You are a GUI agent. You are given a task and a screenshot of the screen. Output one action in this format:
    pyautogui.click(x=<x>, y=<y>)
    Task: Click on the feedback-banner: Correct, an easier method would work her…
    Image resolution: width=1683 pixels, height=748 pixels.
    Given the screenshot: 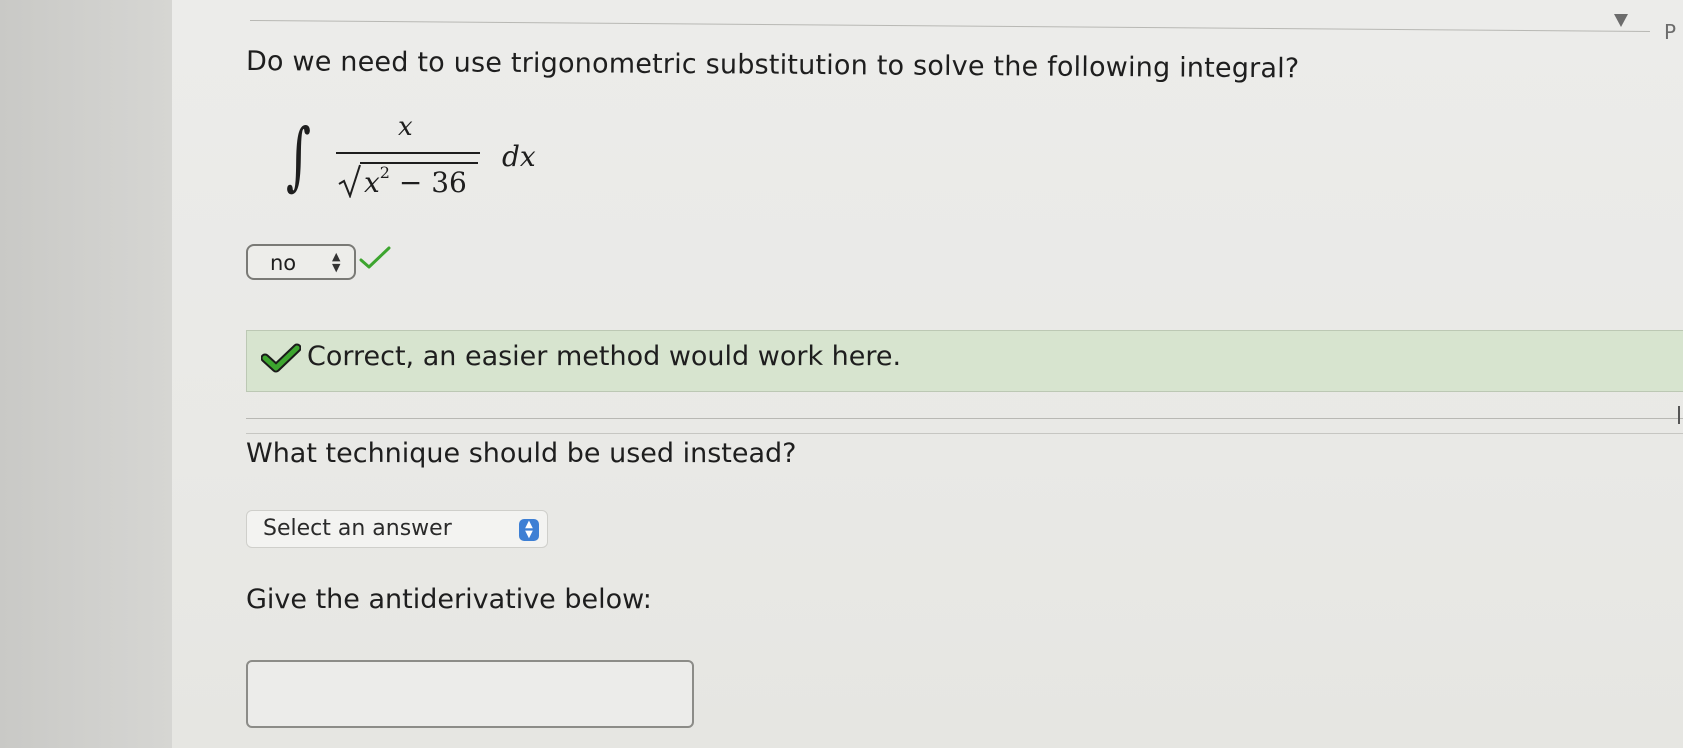 What is the action you would take?
    pyautogui.click(x=964, y=361)
    